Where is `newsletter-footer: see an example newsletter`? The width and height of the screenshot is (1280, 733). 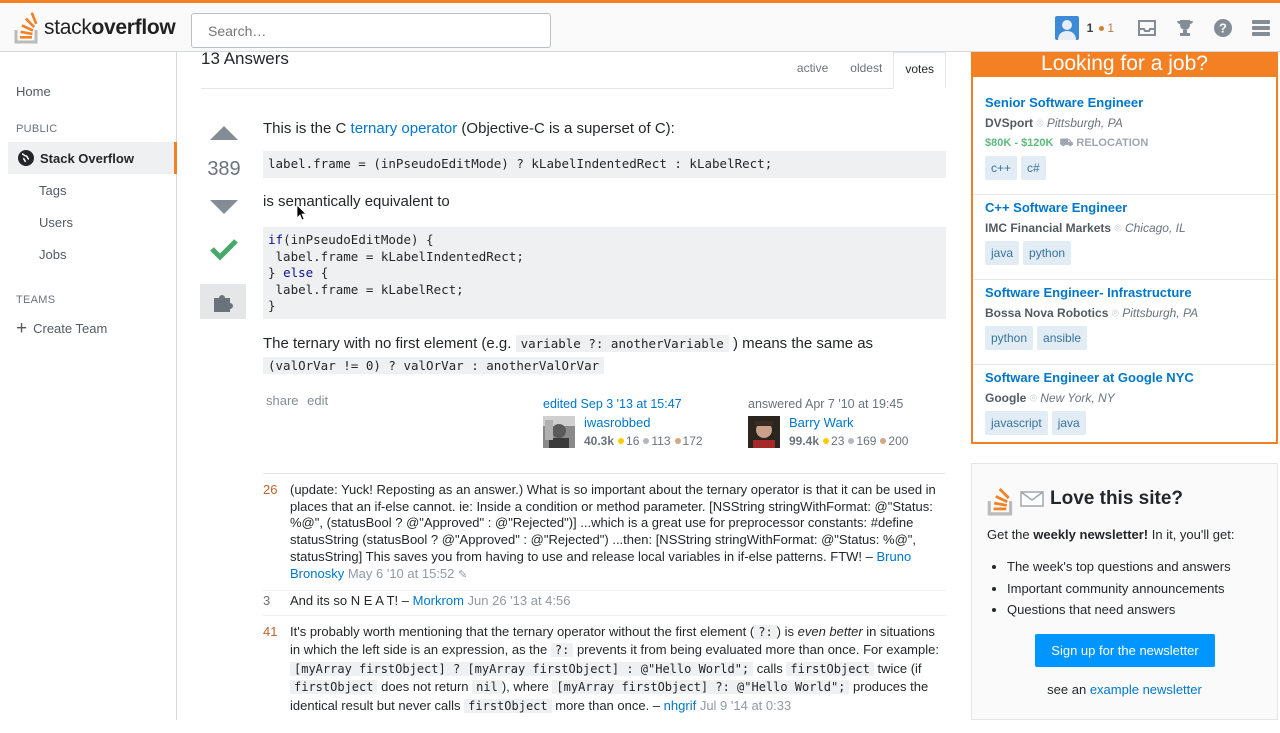
newsletter-footer: see an example newsletter is located at coordinates (1124, 689).